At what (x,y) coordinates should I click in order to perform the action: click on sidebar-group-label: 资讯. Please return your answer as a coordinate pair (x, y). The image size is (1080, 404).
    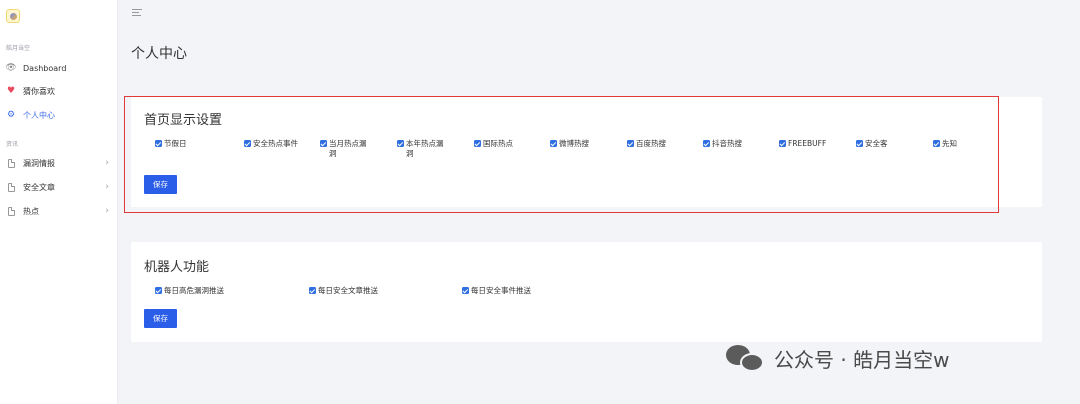
    Looking at the image, I should click on (12, 144).